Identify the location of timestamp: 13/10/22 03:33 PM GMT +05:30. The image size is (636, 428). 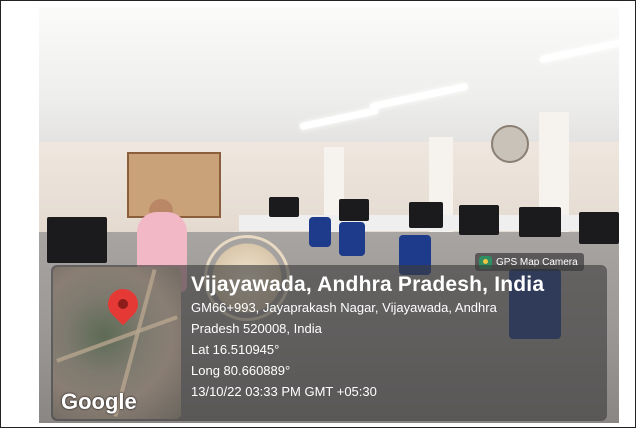
(284, 391).